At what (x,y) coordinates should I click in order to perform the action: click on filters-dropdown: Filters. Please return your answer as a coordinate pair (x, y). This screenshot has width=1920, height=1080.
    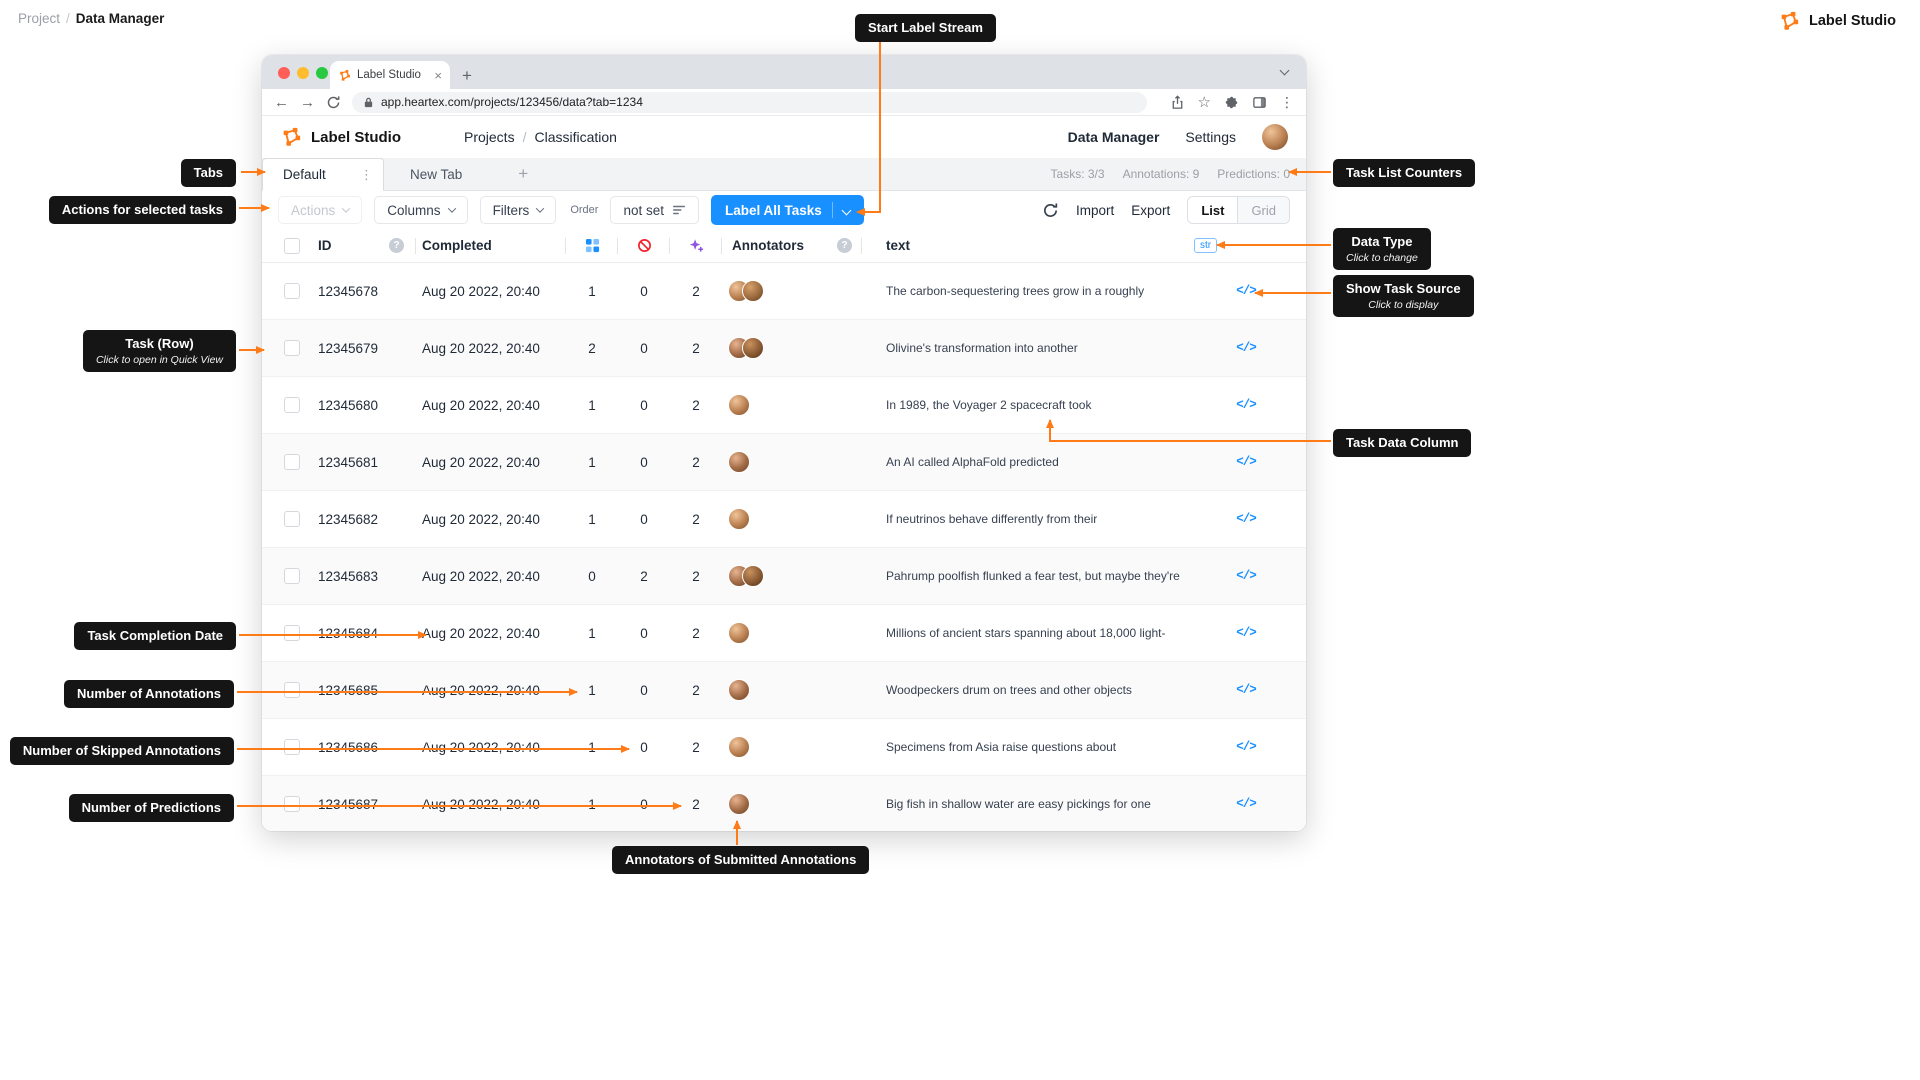
    Looking at the image, I should click on (518, 210).